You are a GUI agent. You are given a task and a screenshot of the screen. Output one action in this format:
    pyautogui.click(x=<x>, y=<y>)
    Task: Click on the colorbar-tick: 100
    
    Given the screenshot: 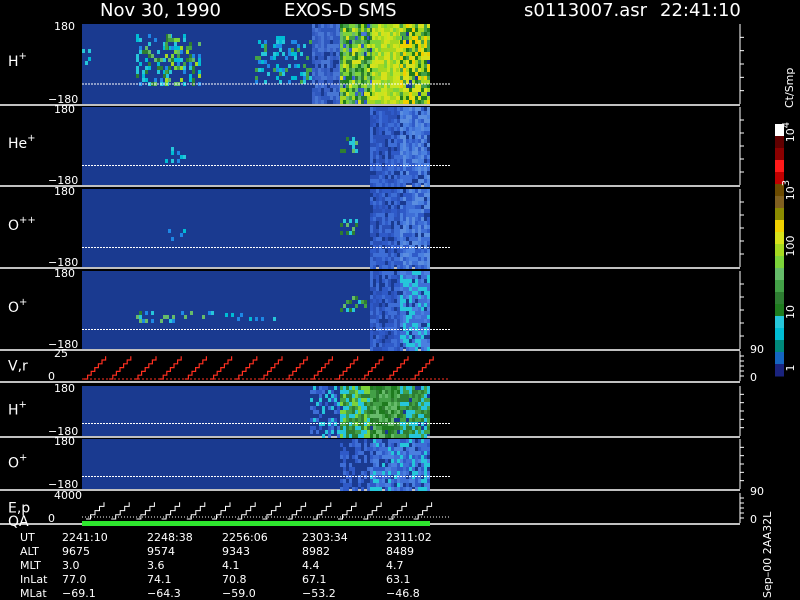 What is the action you would take?
    pyautogui.click(x=790, y=246)
    